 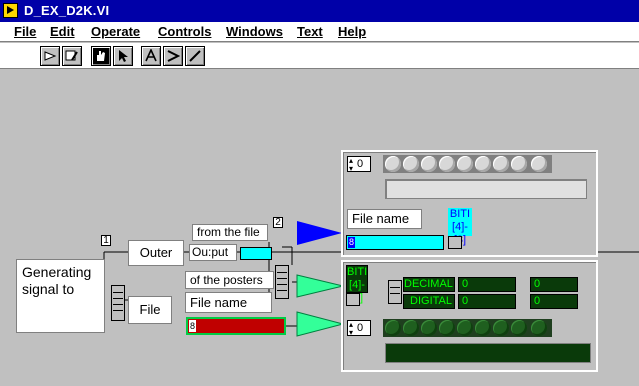 I want to click on tool-palette, so click(x=319, y=56).